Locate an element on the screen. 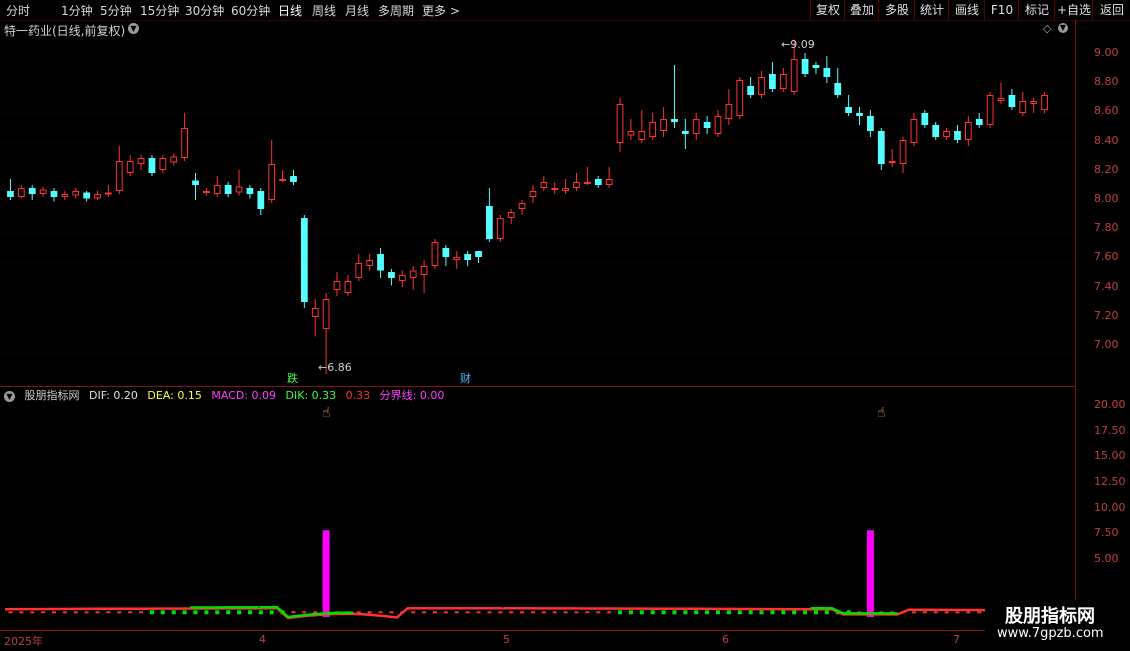  period-tab-monthly: 月线 is located at coordinates (357, 10).